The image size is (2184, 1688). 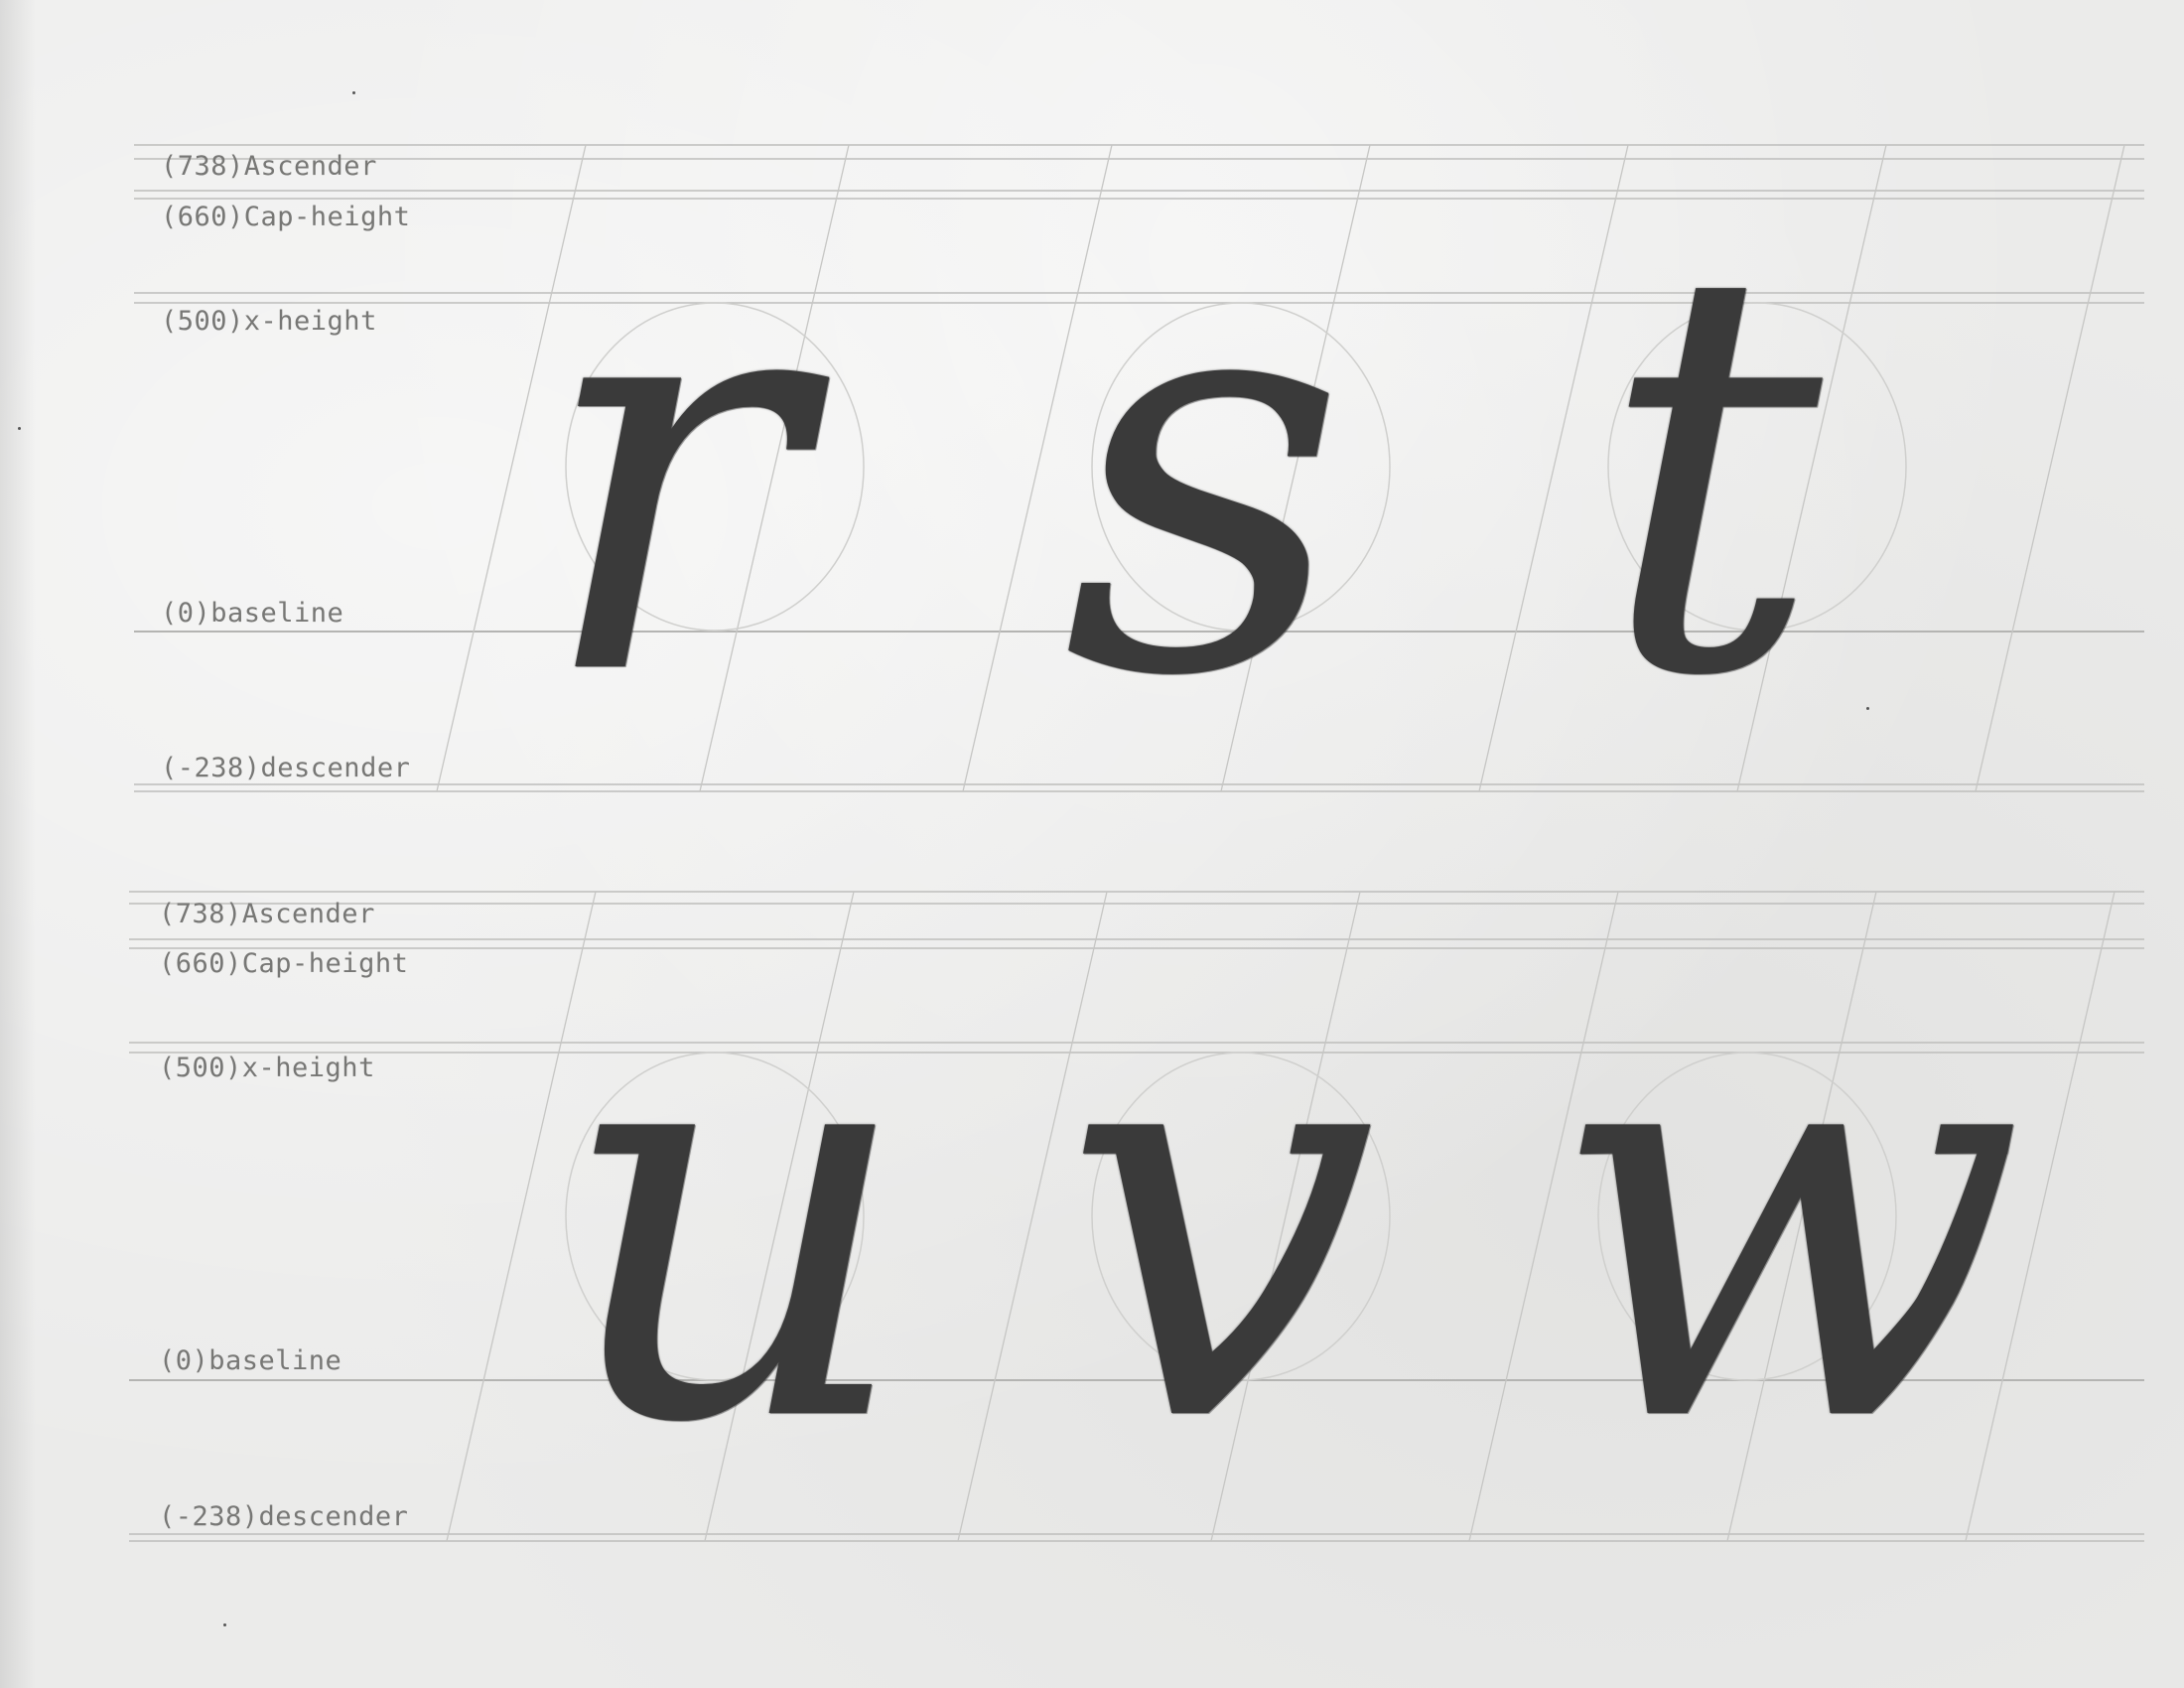 I want to click on top-baseline-label: (0)baseline, so click(x=252, y=613).